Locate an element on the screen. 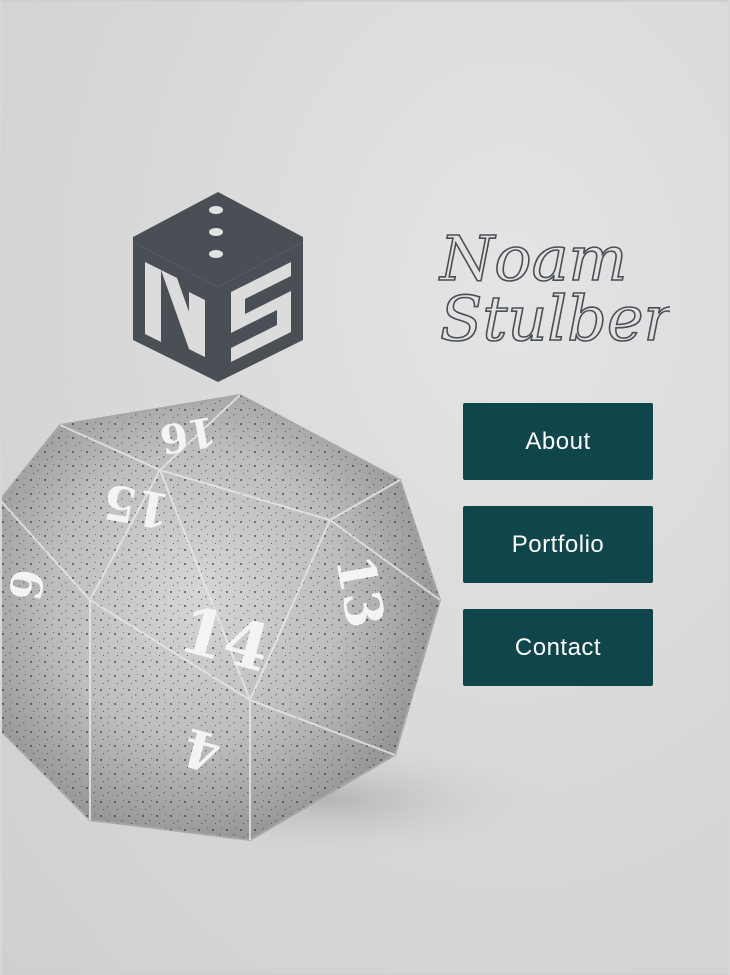  main-nav: About Portfolio Contact is located at coordinates (558, 544).